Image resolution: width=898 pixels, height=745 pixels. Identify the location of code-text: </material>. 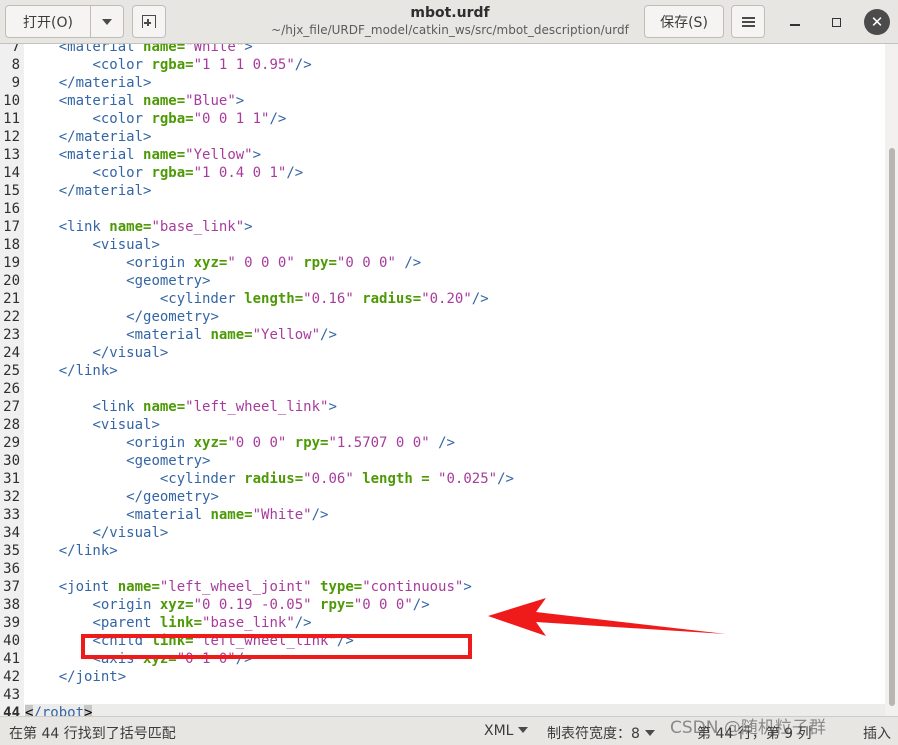
(88, 137).